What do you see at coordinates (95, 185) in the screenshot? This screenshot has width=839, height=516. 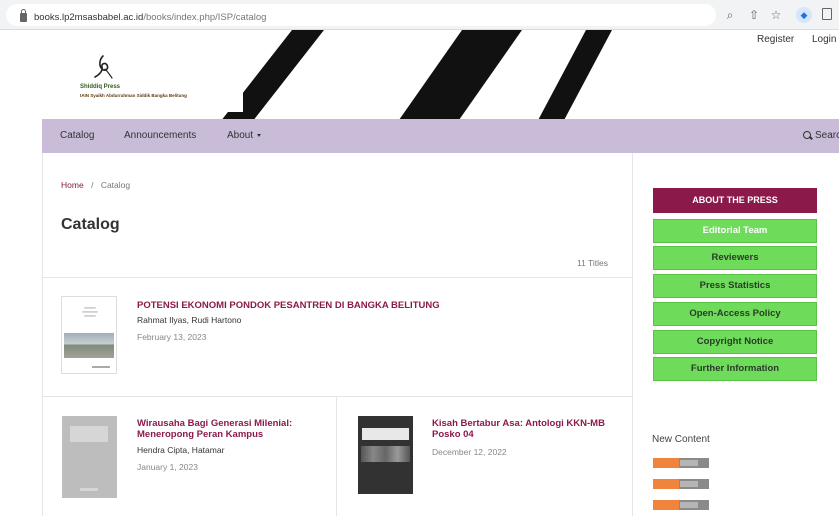 I see `breadcrumb: Home / Catalog` at bounding box center [95, 185].